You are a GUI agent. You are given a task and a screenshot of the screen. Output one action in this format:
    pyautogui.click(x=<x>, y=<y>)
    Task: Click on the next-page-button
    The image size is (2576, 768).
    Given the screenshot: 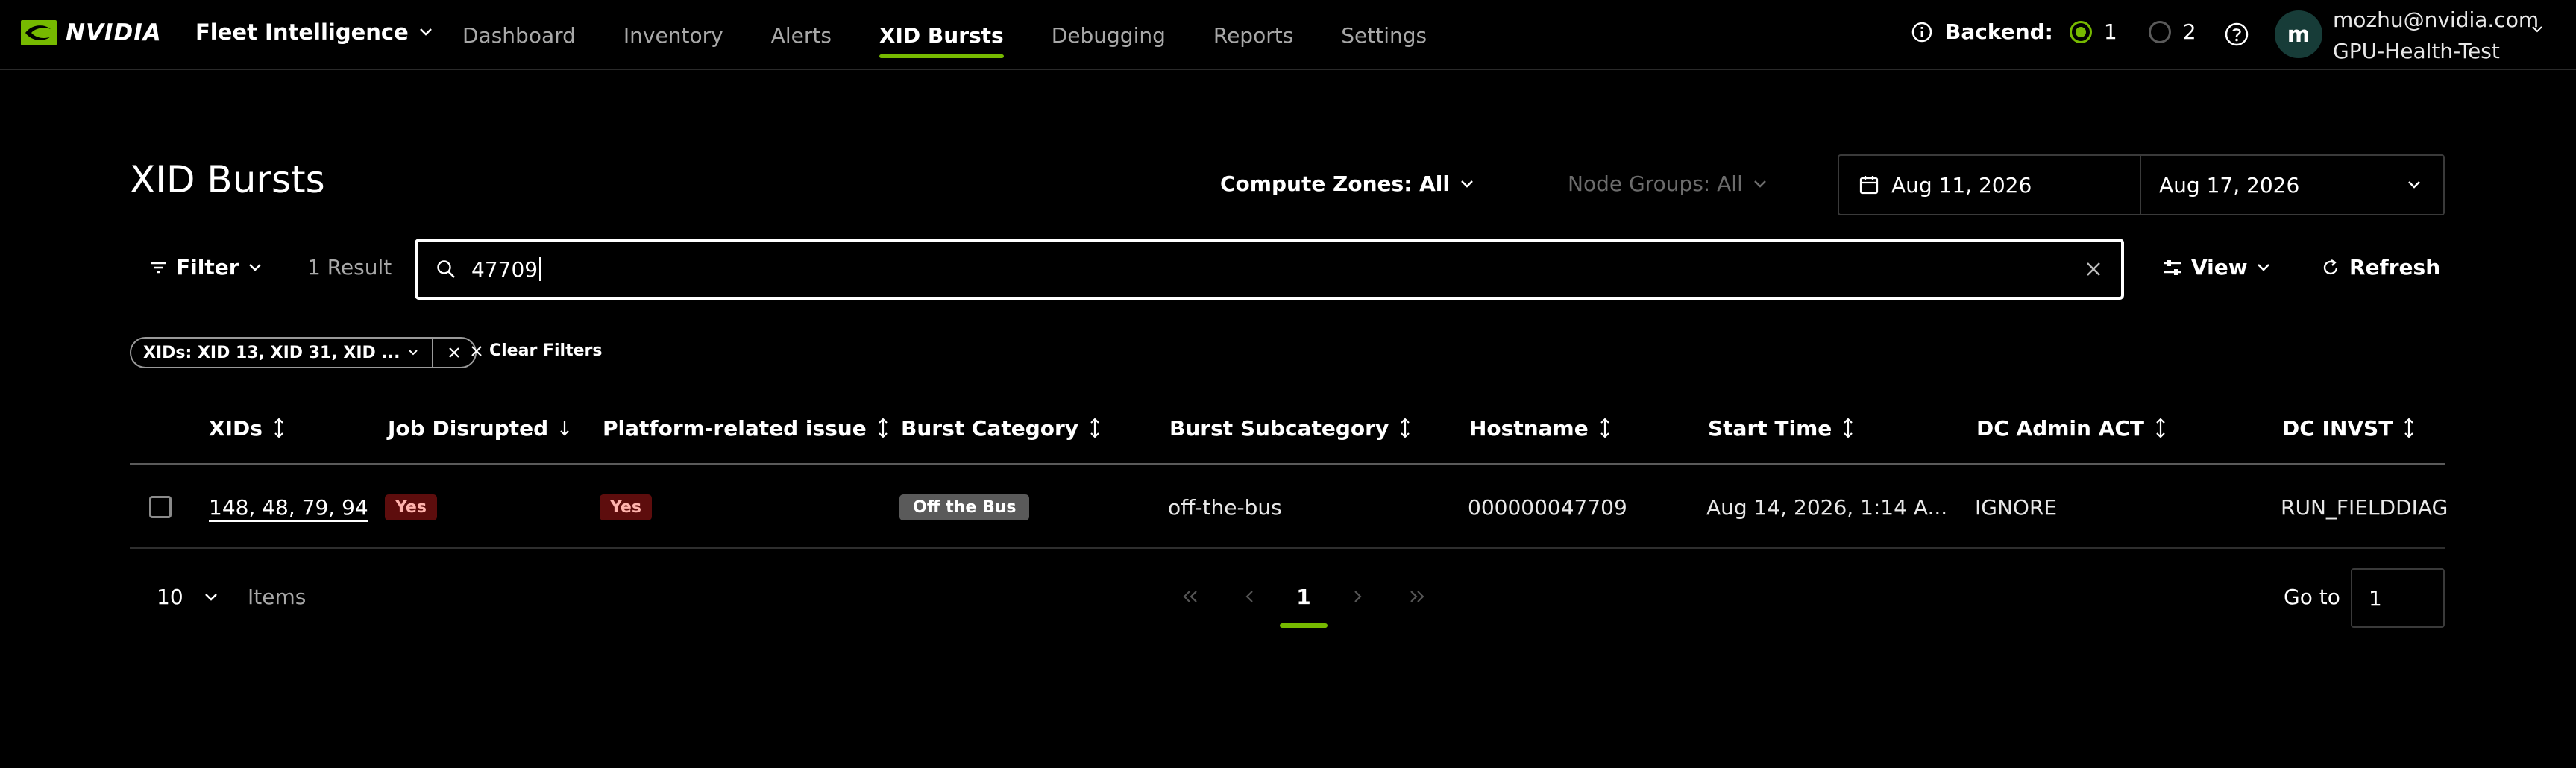 What is the action you would take?
    pyautogui.click(x=1358, y=596)
    